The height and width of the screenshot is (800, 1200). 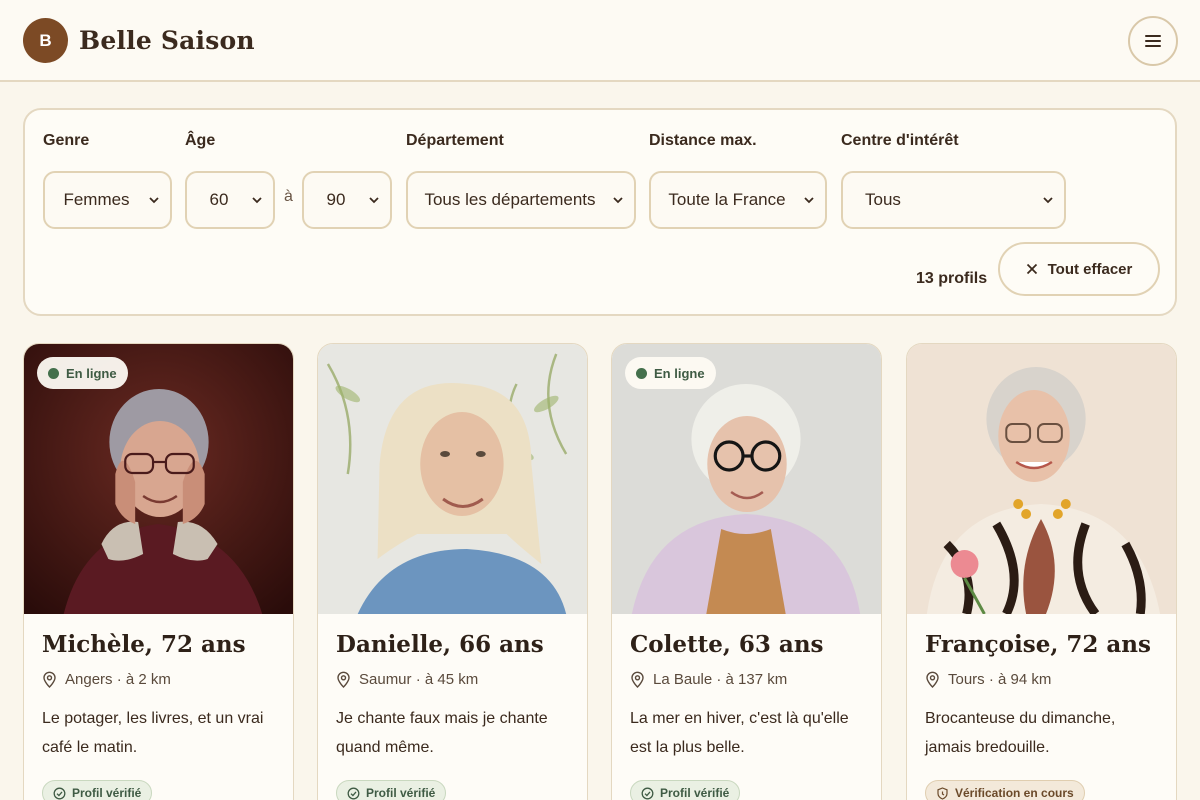 What do you see at coordinates (96, 199) in the screenshot?
I see `genre-value: Femmes` at bounding box center [96, 199].